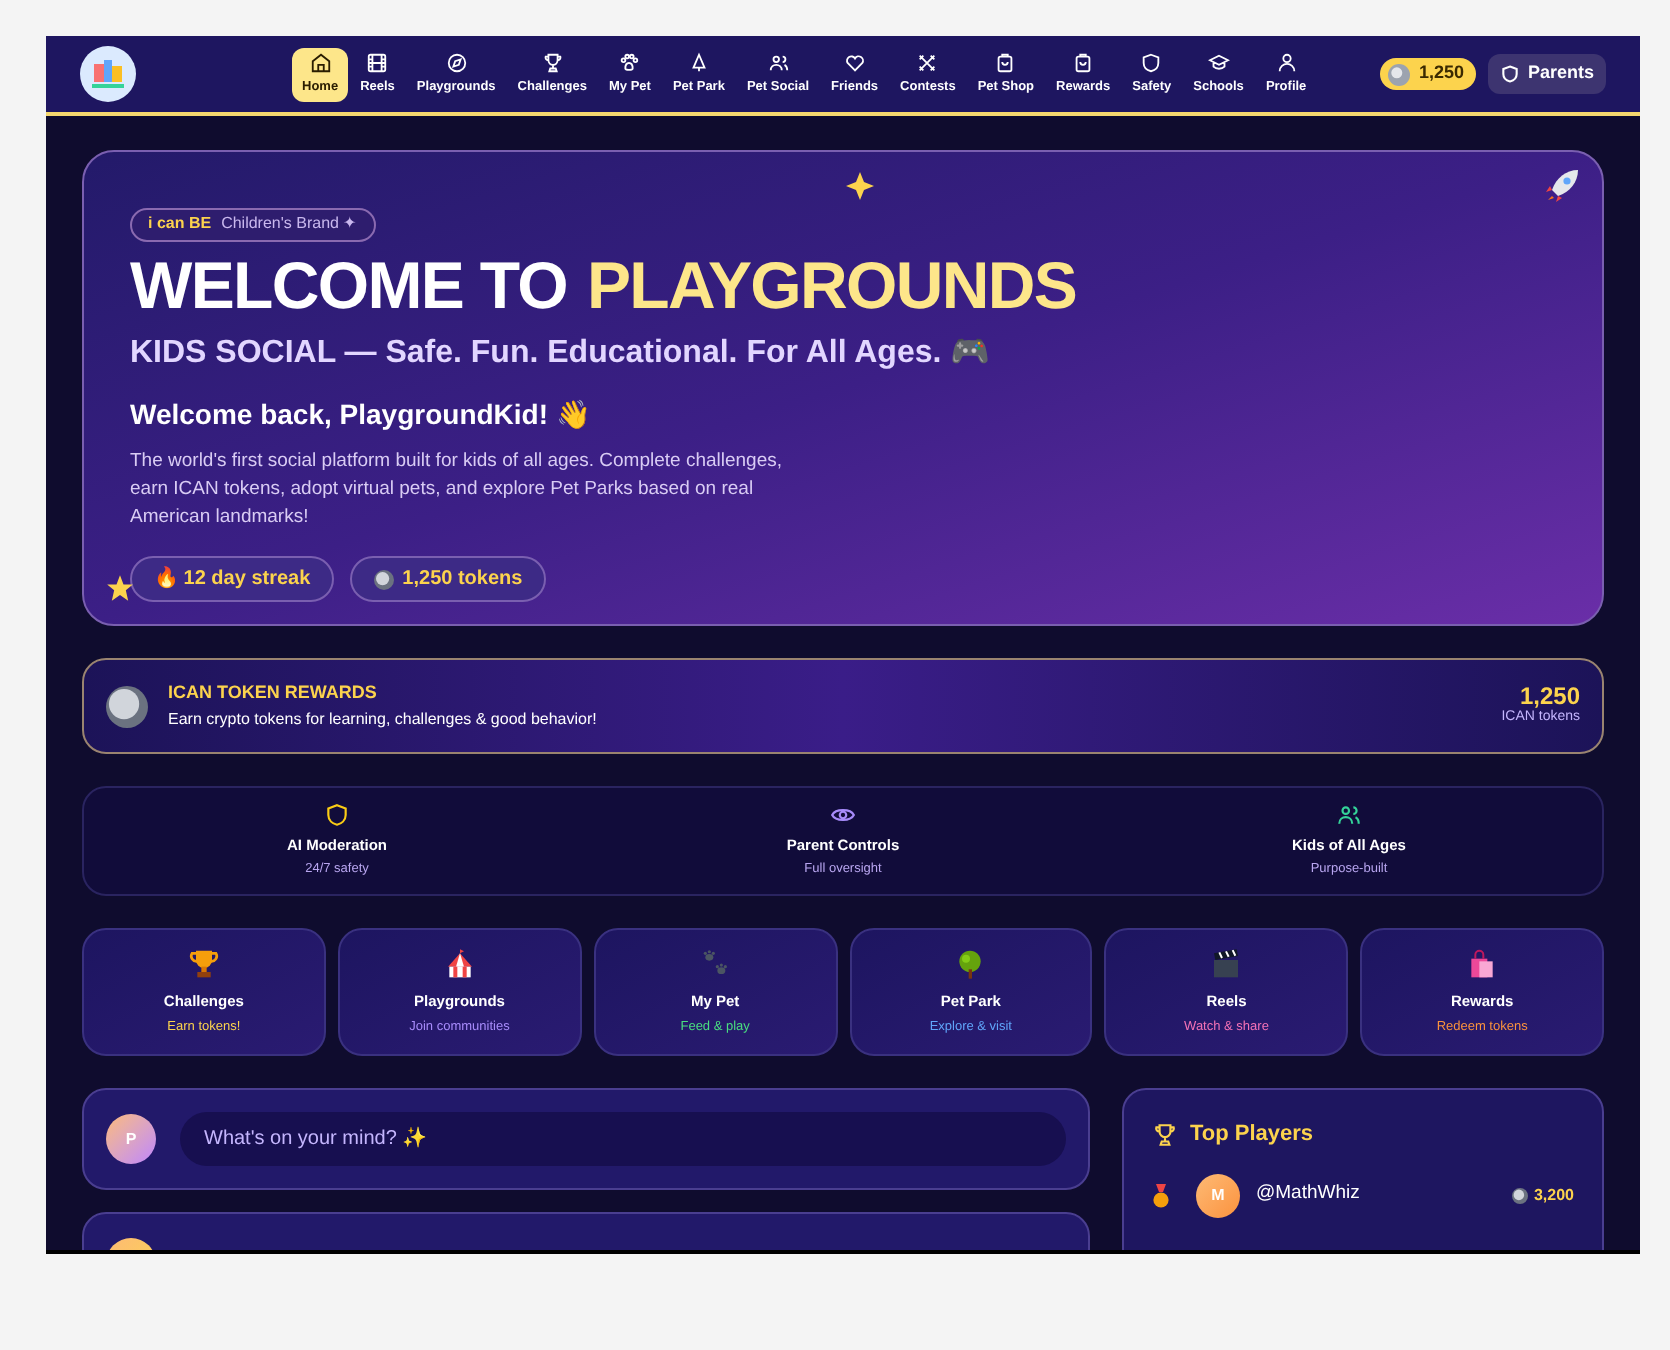  What do you see at coordinates (927, 62) in the screenshot?
I see `crossed-swords-icon` at bounding box center [927, 62].